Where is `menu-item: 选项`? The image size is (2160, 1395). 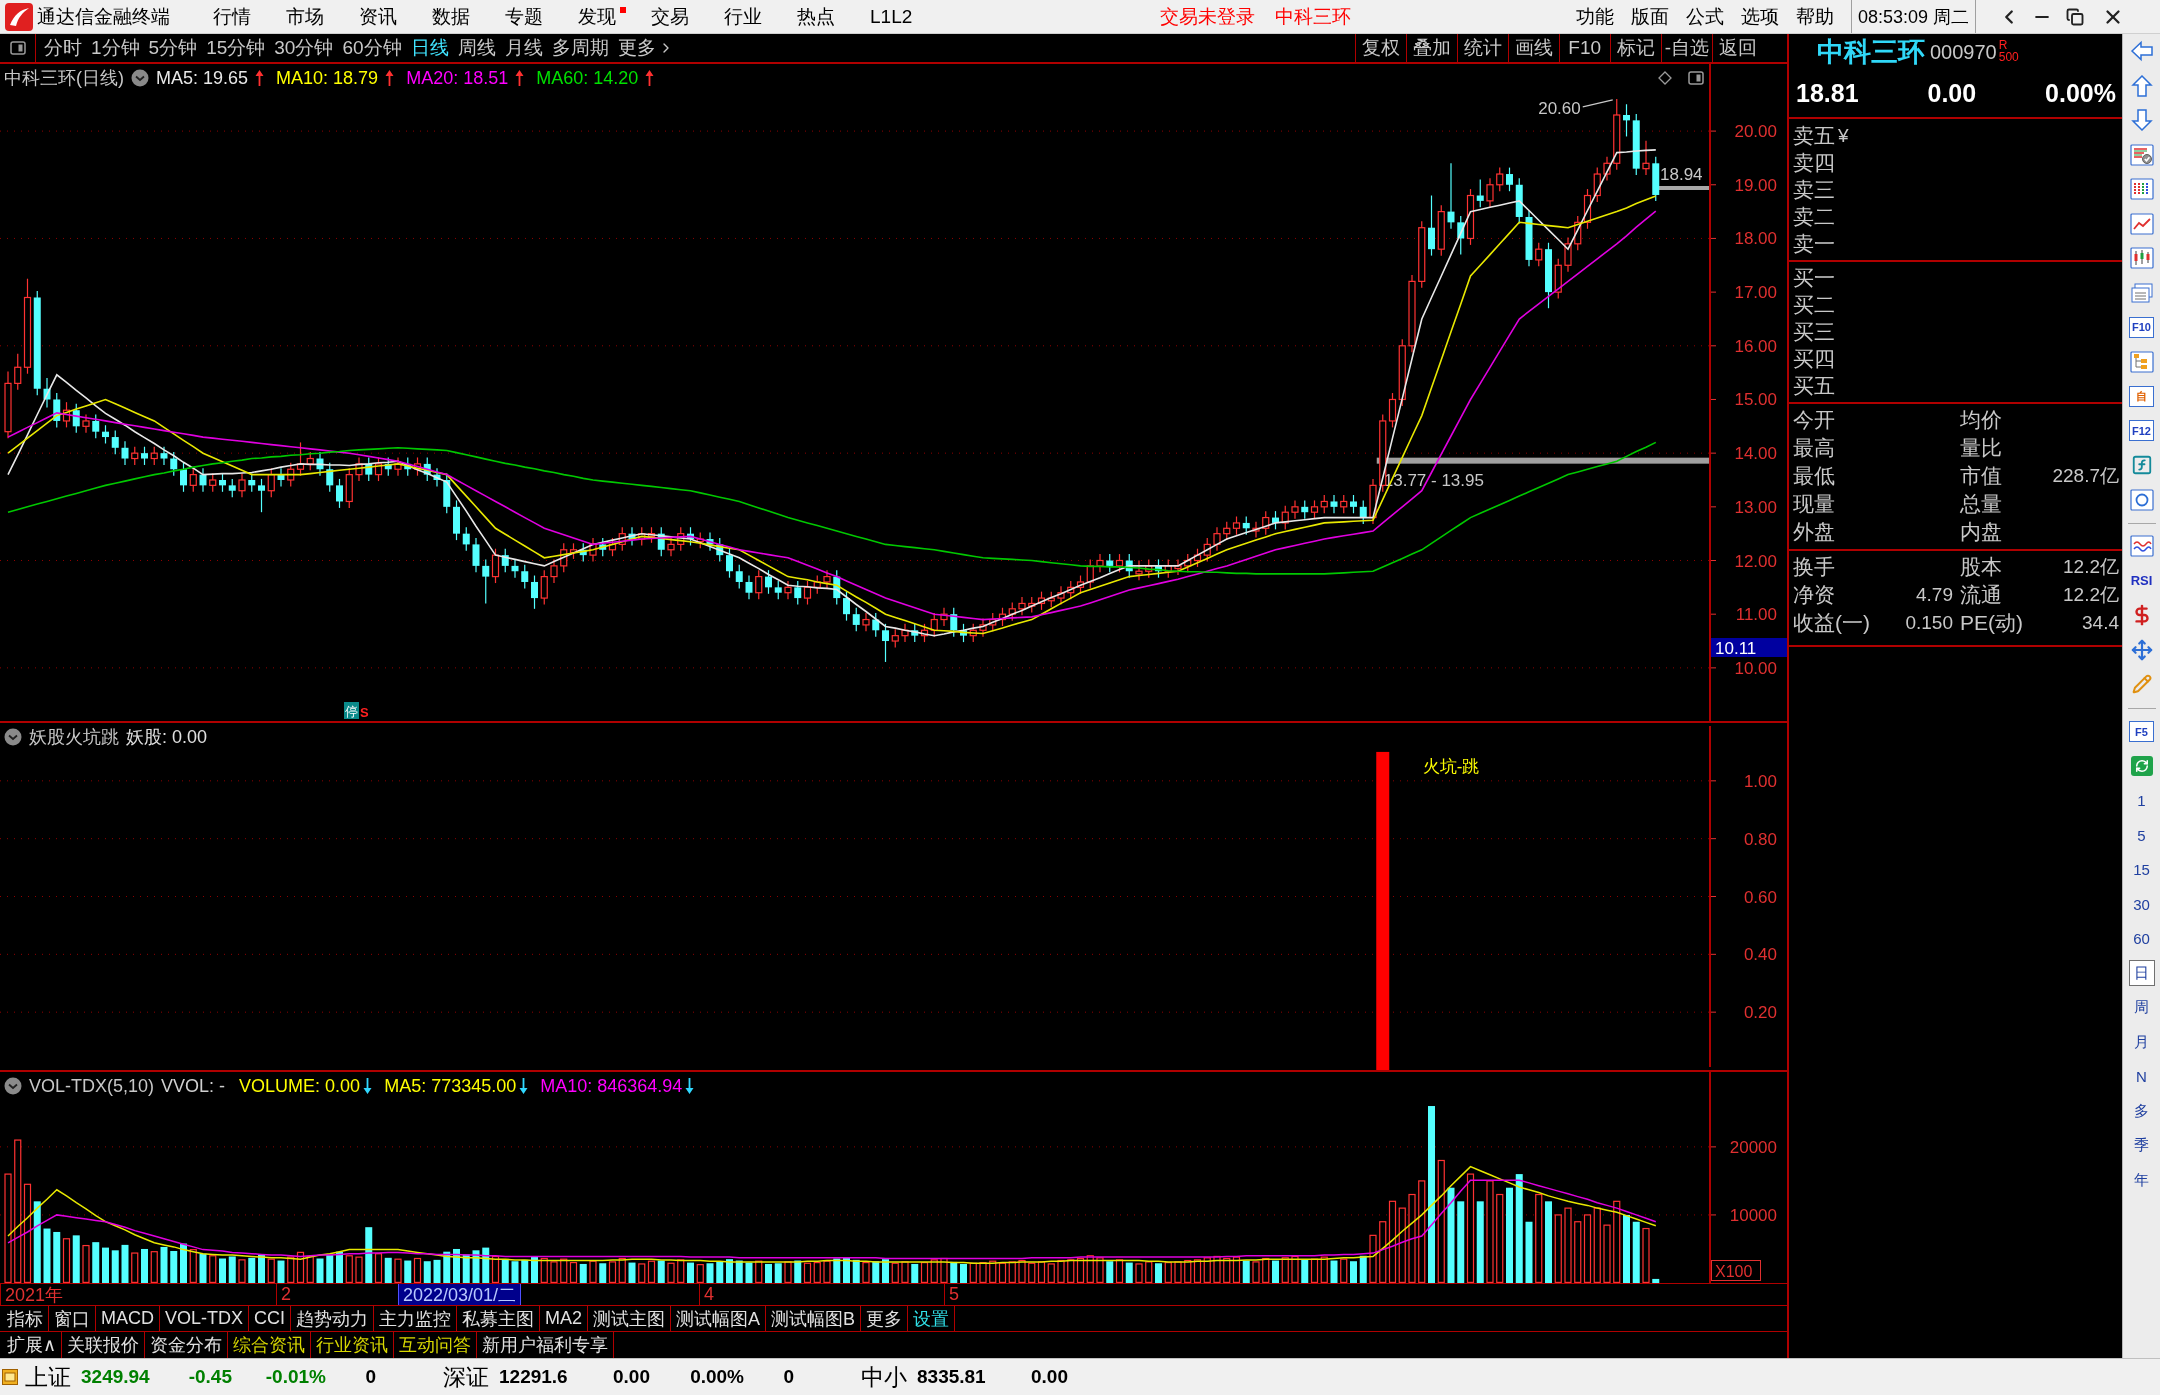 menu-item: 选项 is located at coordinates (1760, 16).